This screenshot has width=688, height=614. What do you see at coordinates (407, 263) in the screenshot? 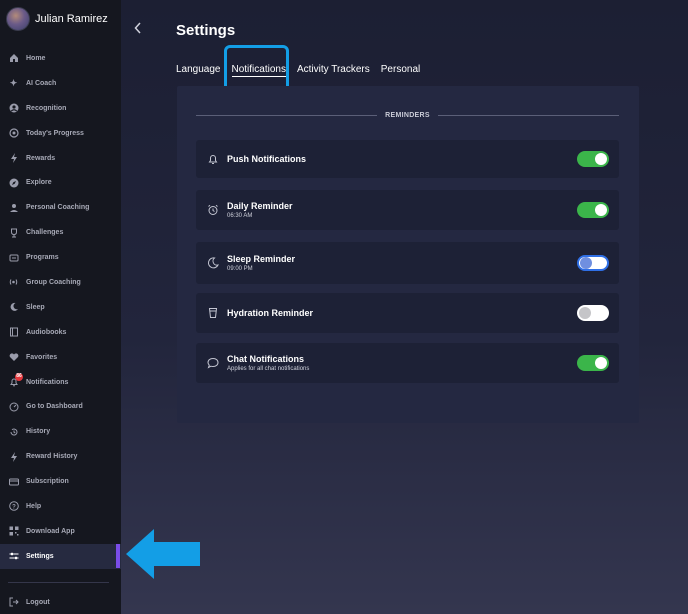
I see `setting-row-sleep-reminder: Sleep Reminder 09:00 PM` at bounding box center [407, 263].